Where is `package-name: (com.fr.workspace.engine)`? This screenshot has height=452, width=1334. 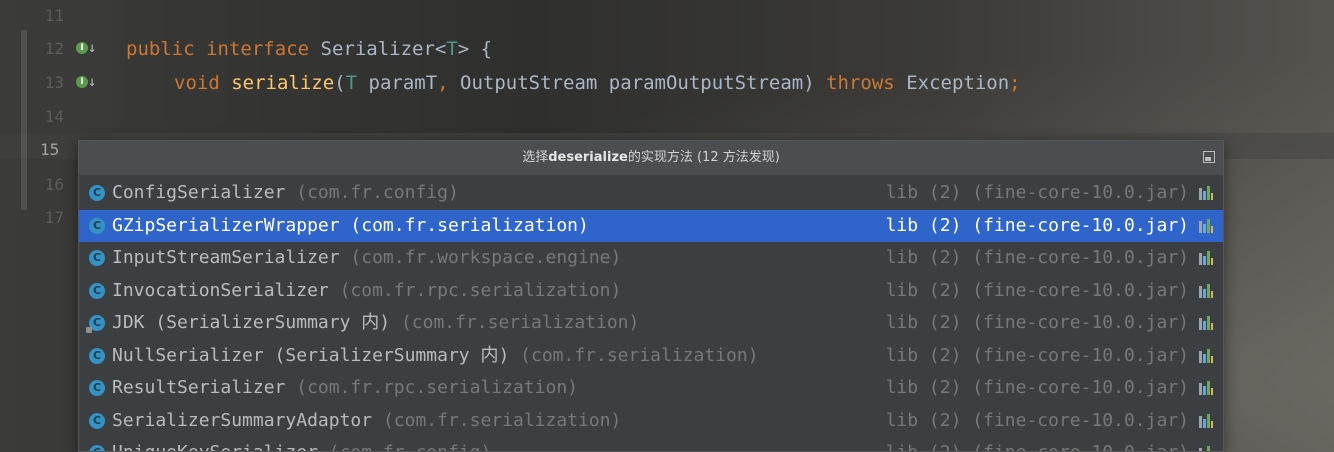 package-name: (com.fr.workspace.engine) is located at coordinates (486, 257).